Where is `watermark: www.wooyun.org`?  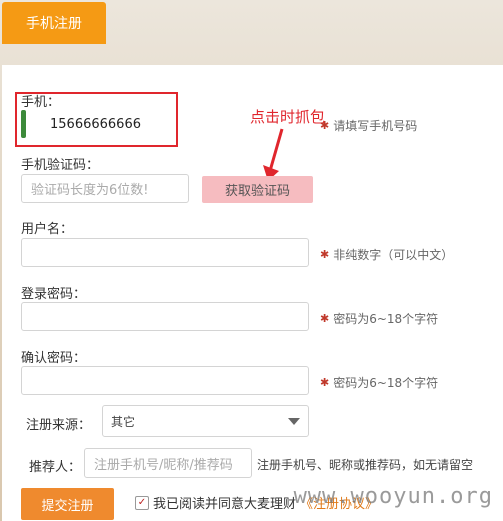
watermark: www.wooyun.org is located at coordinates (393, 496).